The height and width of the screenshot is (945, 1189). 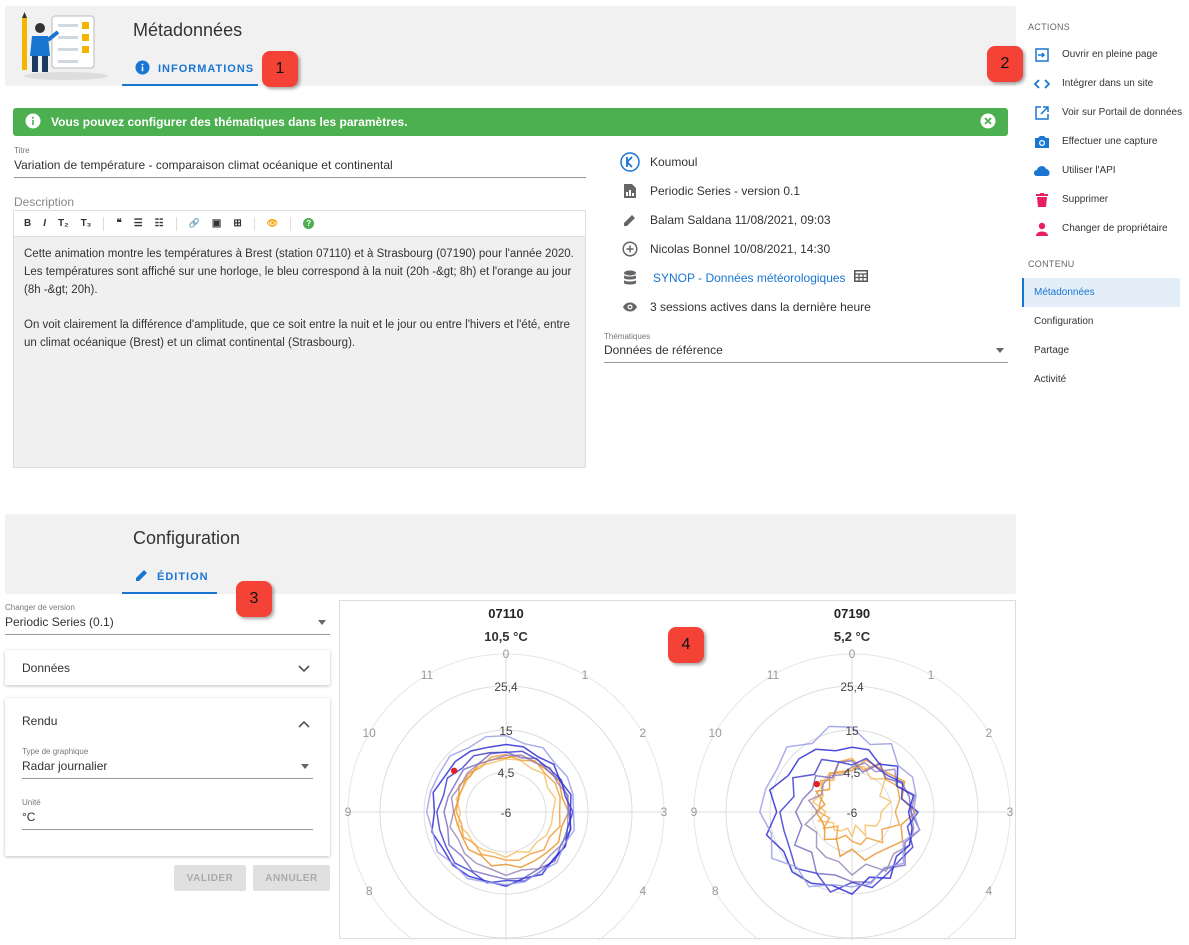 I want to click on database-icon, so click(x=630, y=278).